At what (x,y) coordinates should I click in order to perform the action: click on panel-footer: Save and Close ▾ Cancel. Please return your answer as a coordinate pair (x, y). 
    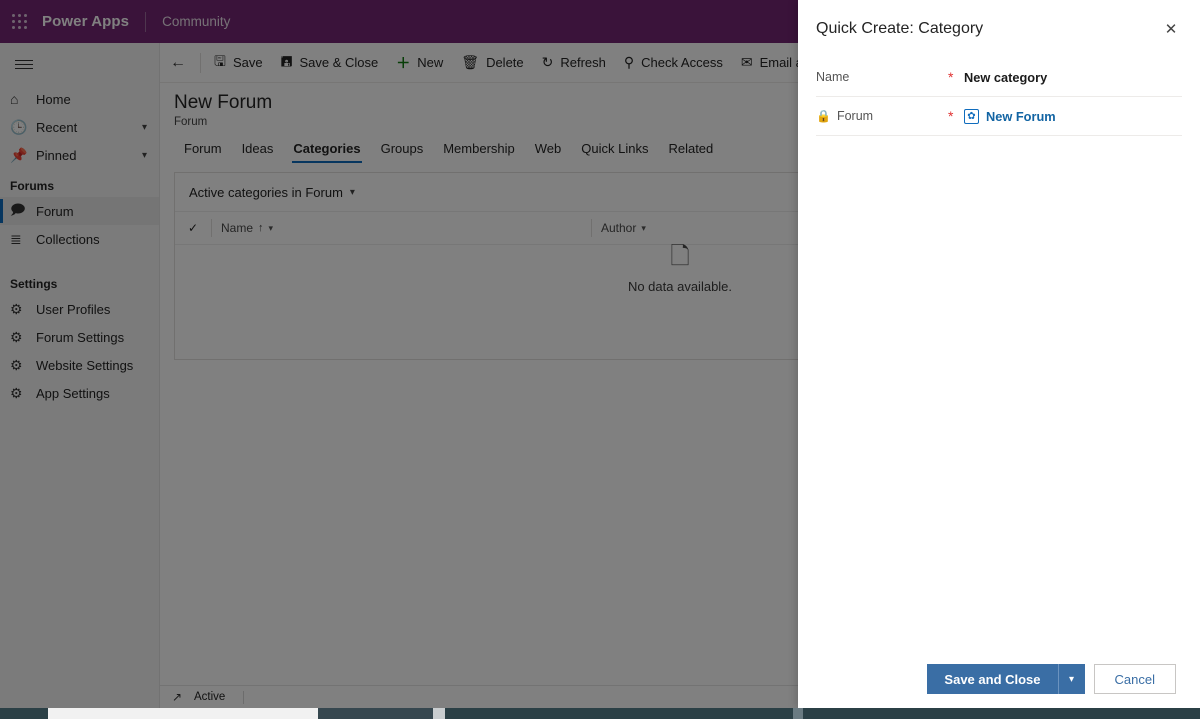
    Looking at the image, I should click on (999, 679).